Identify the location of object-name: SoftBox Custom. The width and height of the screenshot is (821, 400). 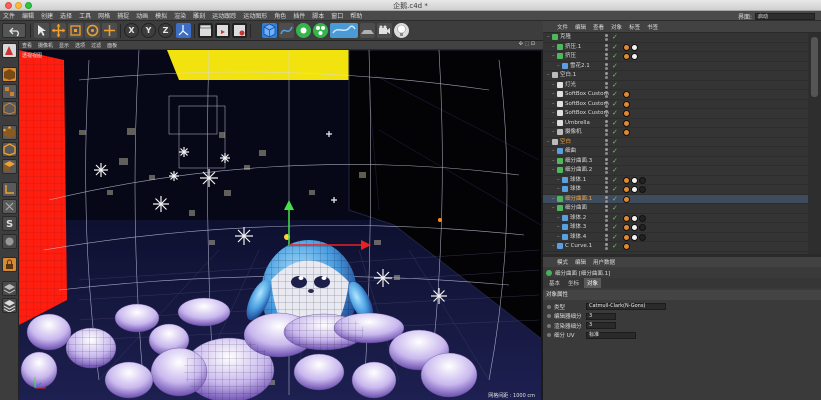
(587, 113).